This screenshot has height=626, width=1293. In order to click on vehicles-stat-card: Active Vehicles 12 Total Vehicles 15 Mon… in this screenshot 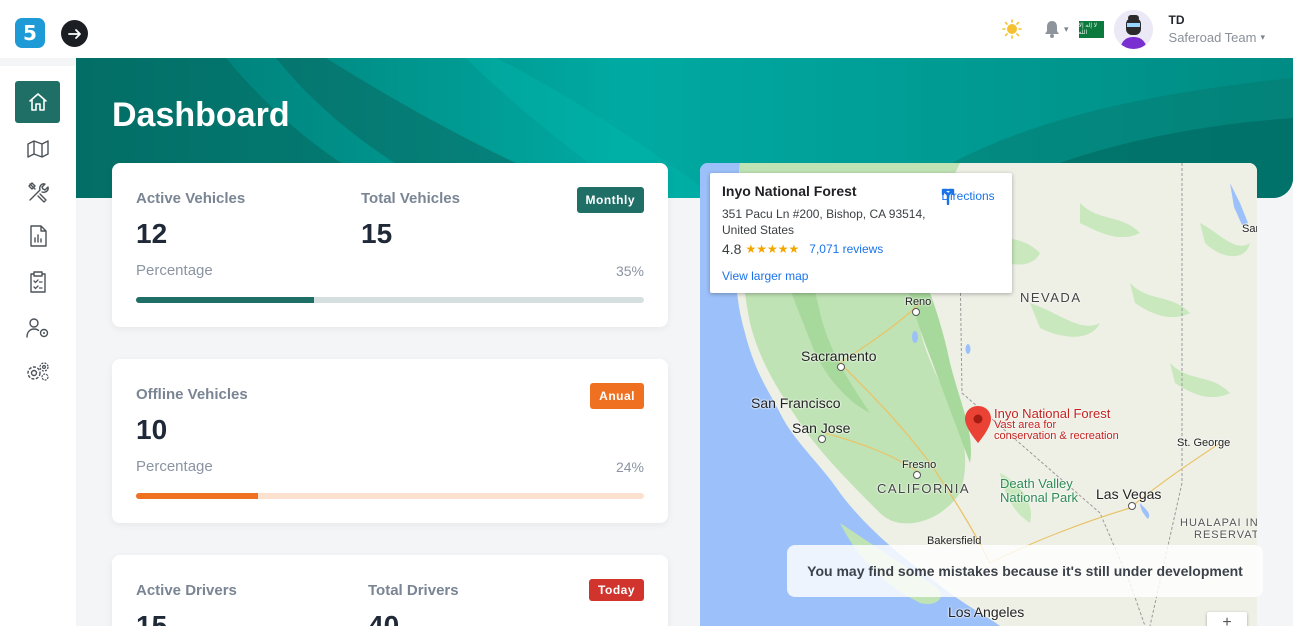, I will do `click(390, 245)`.